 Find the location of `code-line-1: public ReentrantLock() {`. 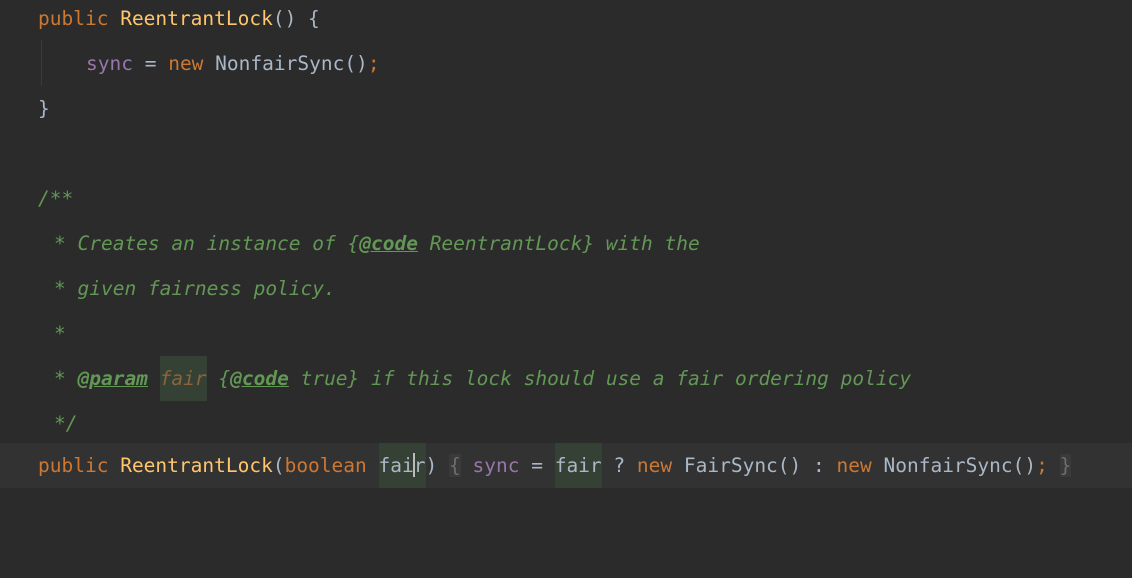

code-line-1: public ReentrantLock() { is located at coordinates (566, 20).